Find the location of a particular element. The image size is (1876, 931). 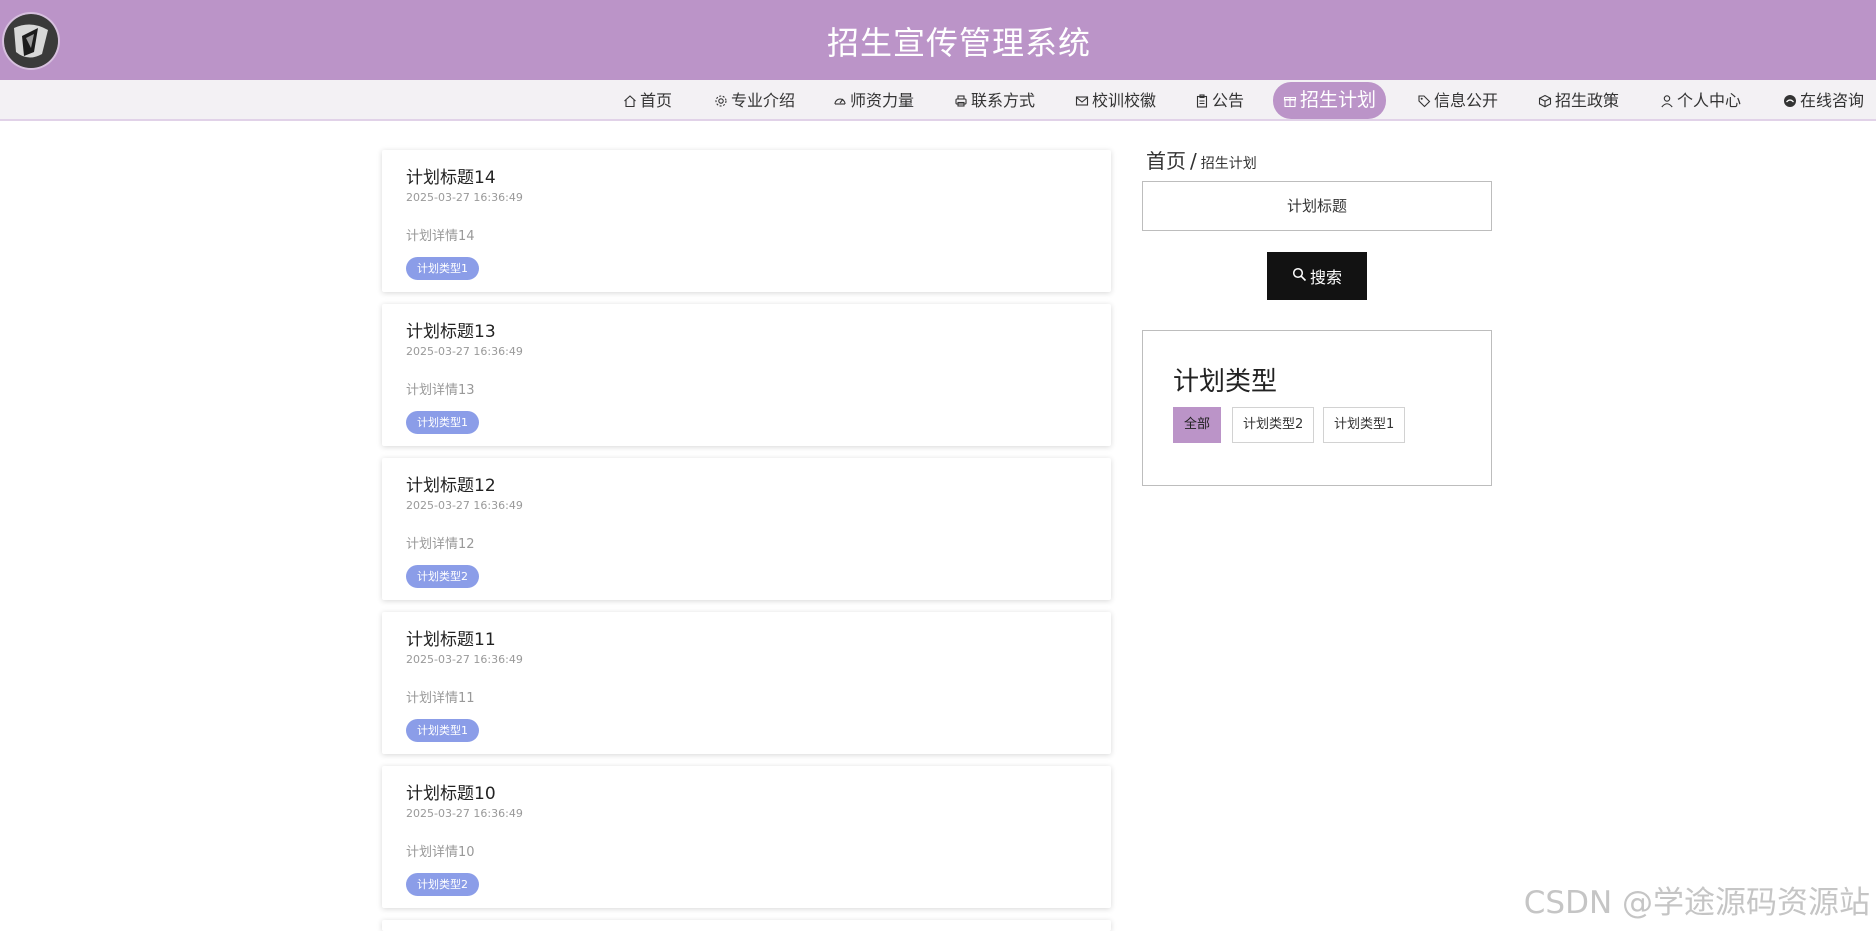

nav-label: 在线咨询 is located at coordinates (1832, 100).